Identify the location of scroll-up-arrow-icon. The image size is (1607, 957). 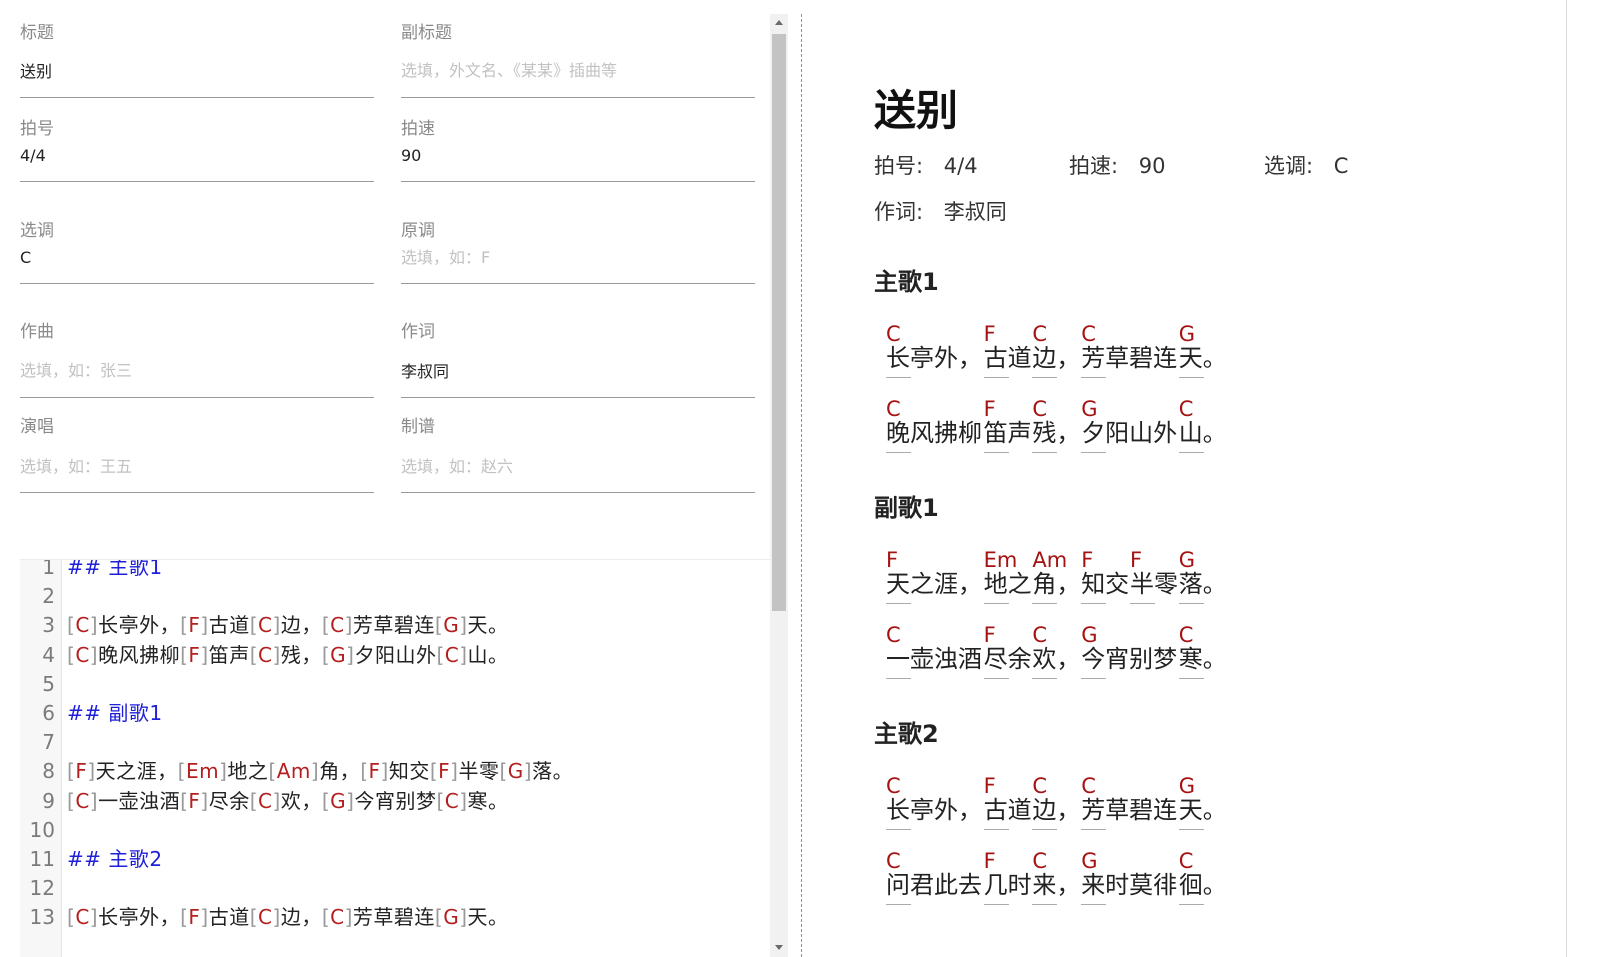
(779, 23).